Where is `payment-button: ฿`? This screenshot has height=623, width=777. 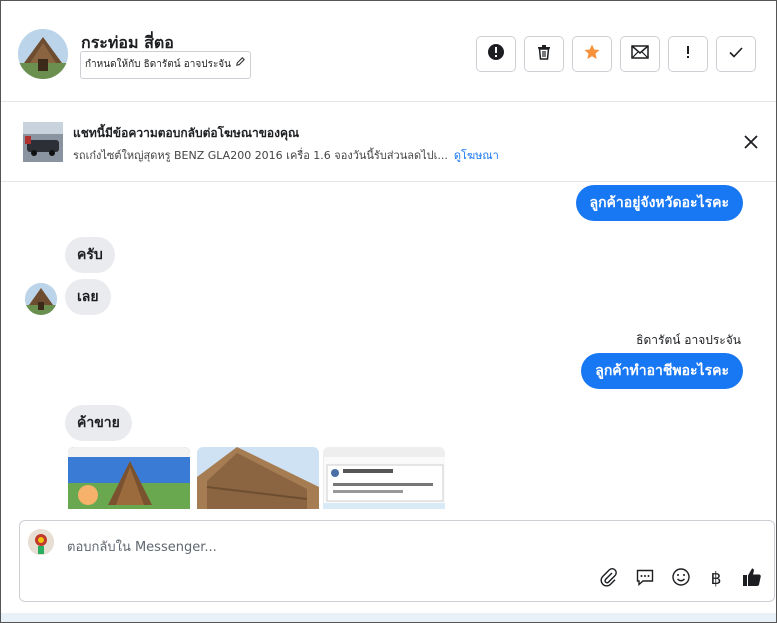 payment-button: ฿ is located at coordinates (716, 579).